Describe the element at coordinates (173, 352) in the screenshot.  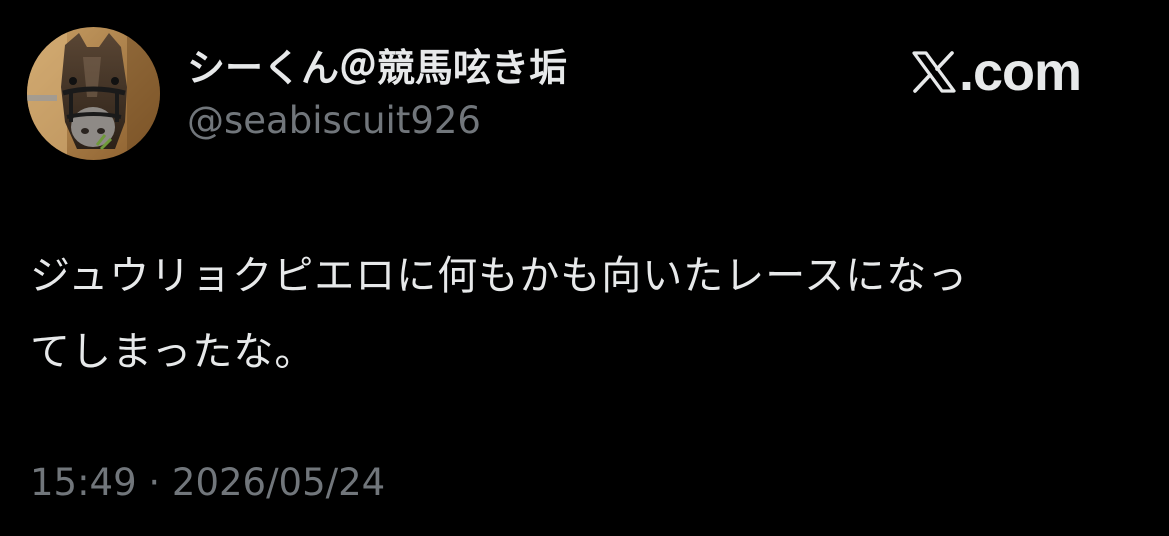
I see `tweet-line: てしまったな。` at that location.